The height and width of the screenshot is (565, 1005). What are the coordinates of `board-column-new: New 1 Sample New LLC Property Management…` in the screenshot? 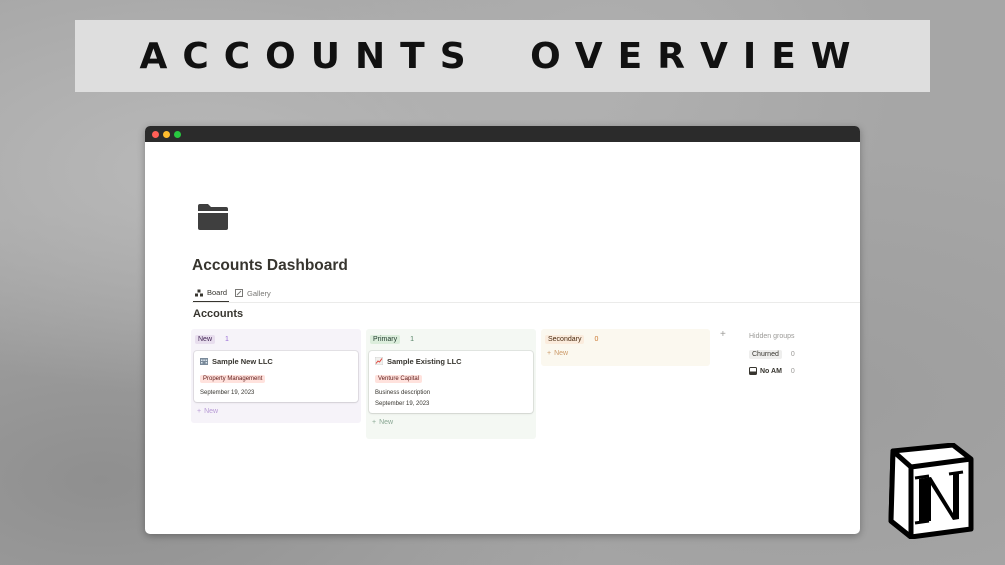 It's located at (276, 376).